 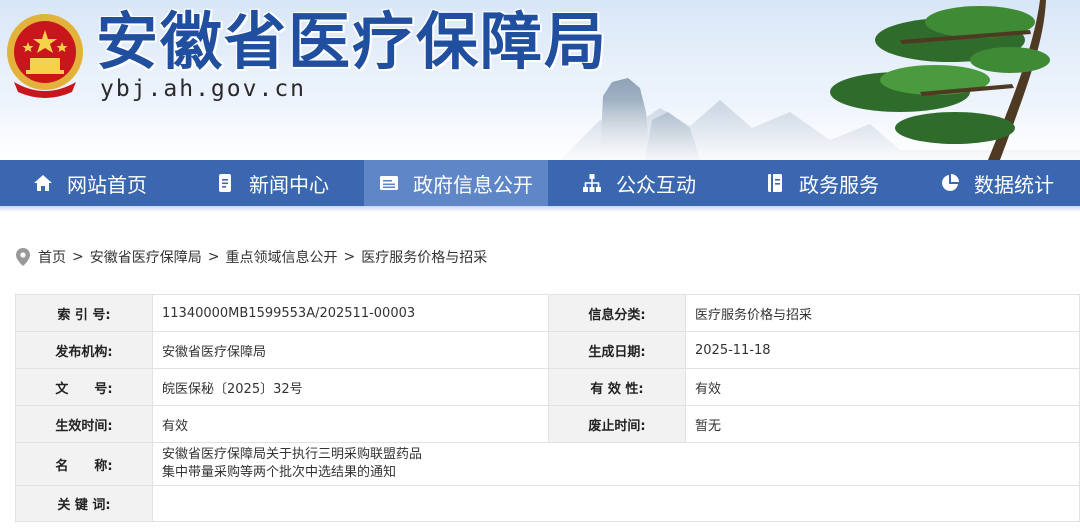 What do you see at coordinates (289, 184) in the screenshot?
I see `nav-item-label: 新闻中心` at bounding box center [289, 184].